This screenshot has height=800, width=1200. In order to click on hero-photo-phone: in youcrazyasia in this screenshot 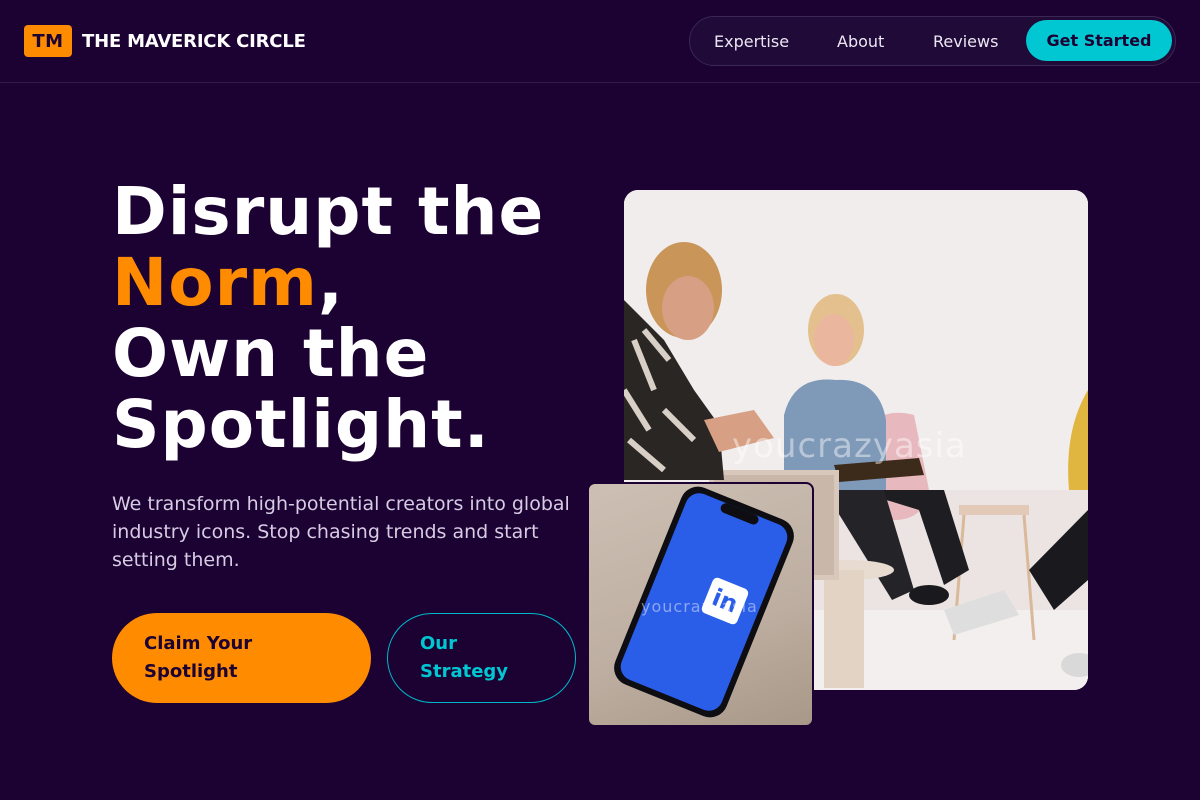, I will do `click(700, 604)`.